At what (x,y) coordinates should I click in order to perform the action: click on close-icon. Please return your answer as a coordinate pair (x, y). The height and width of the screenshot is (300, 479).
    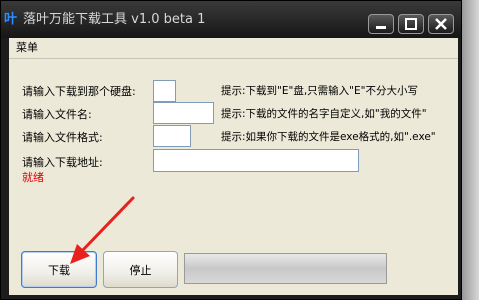
    Looking at the image, I should click on (441, 24).